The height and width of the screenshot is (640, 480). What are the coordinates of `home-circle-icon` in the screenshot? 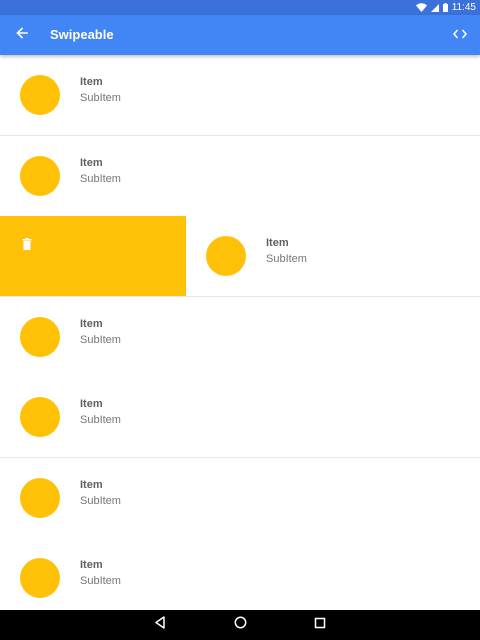 It's located at (240, 625).